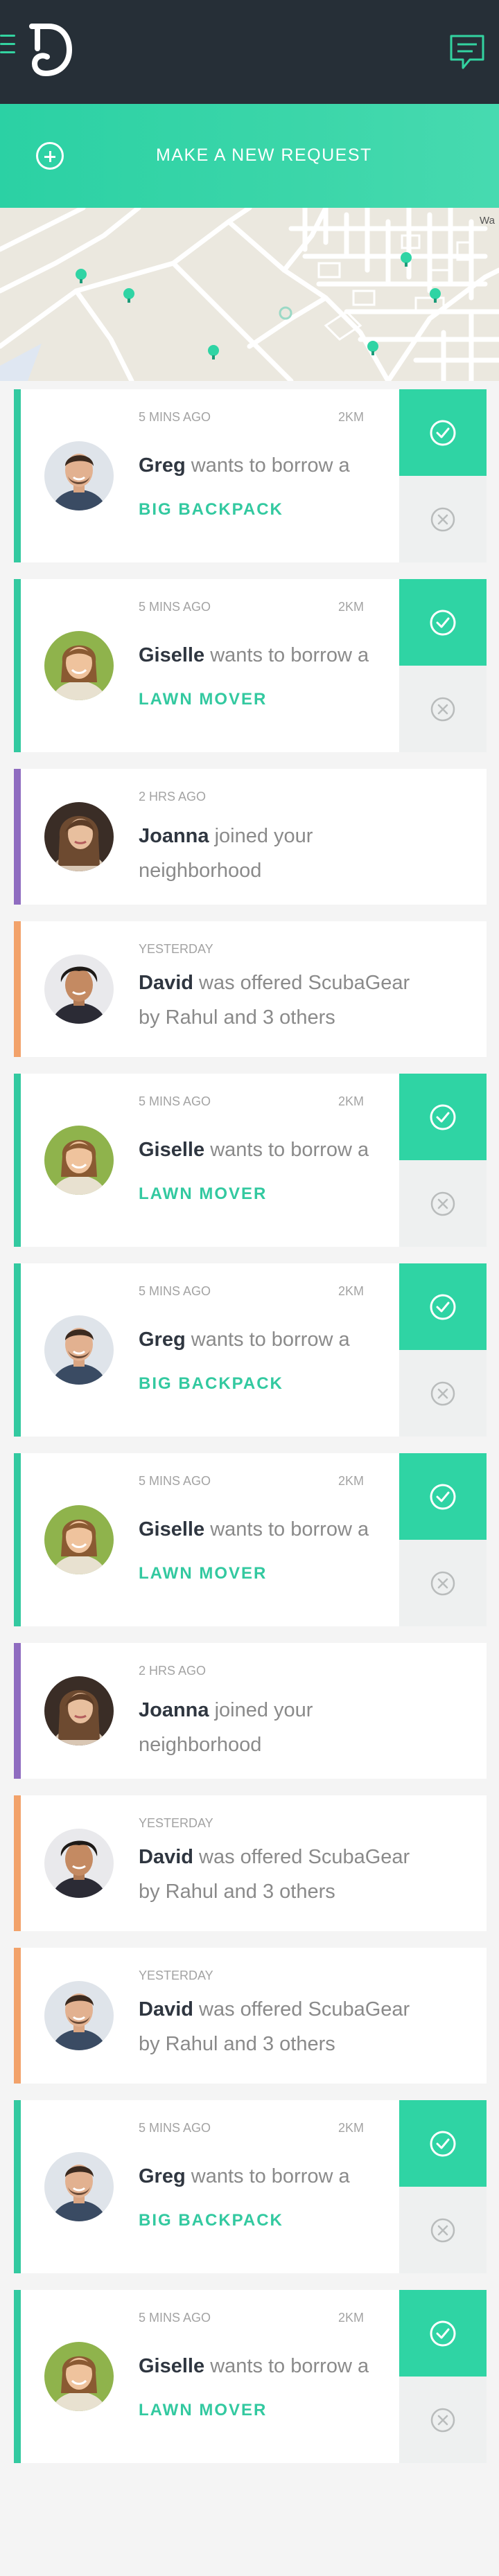 The height and width of the screenshot is (2576, 499). What do you see at coordinates (8, 48) in the screenshot?
I see `hamburger-menu-icon` at bounding box center [8, 48].